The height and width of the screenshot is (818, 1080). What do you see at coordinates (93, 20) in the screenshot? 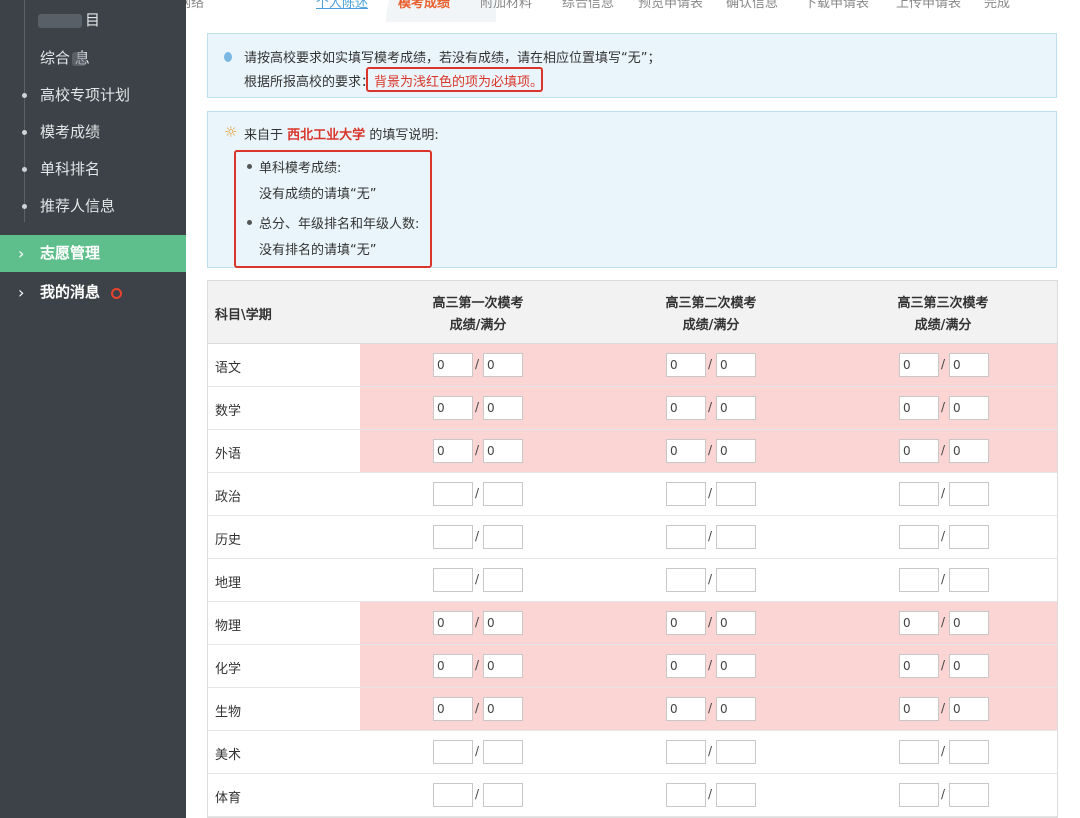
I see `sidebar-sub-item-1: 目` at bounding box center [93, 20].